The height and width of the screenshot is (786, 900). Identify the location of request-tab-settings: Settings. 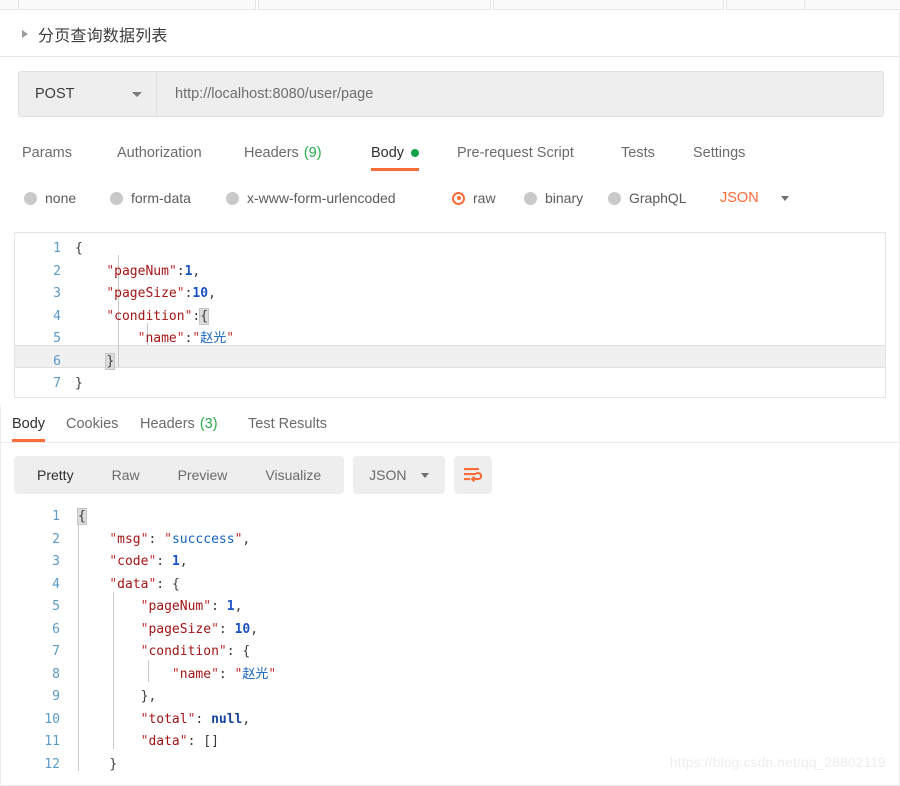
(719, 153).